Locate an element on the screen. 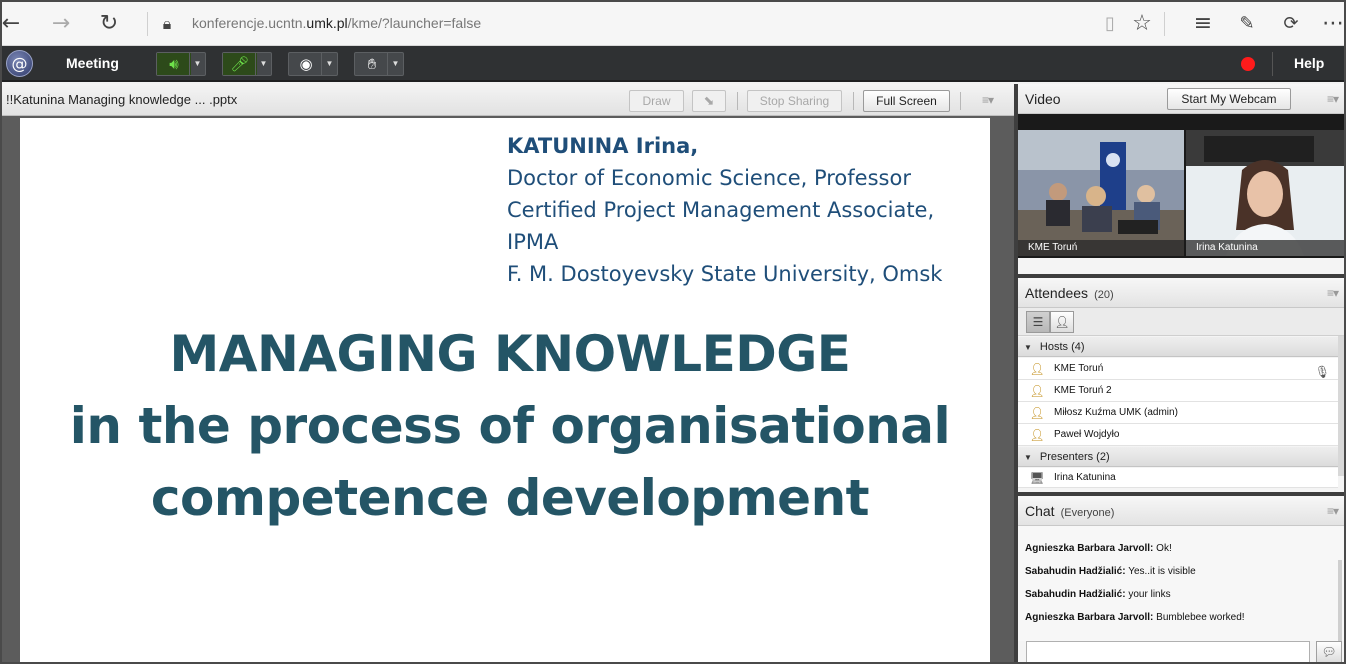 The image size is (1346, 664). chat-text: Ok! is located at coordinates (1164, 548).